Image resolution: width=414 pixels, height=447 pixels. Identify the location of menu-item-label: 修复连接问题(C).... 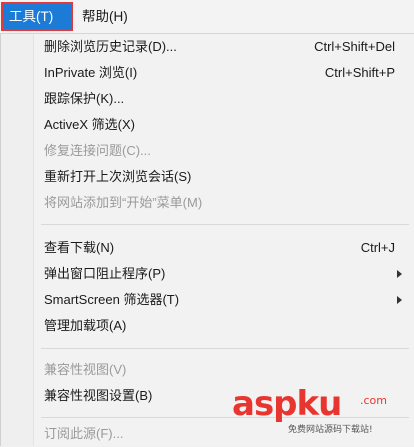
(97, 151).